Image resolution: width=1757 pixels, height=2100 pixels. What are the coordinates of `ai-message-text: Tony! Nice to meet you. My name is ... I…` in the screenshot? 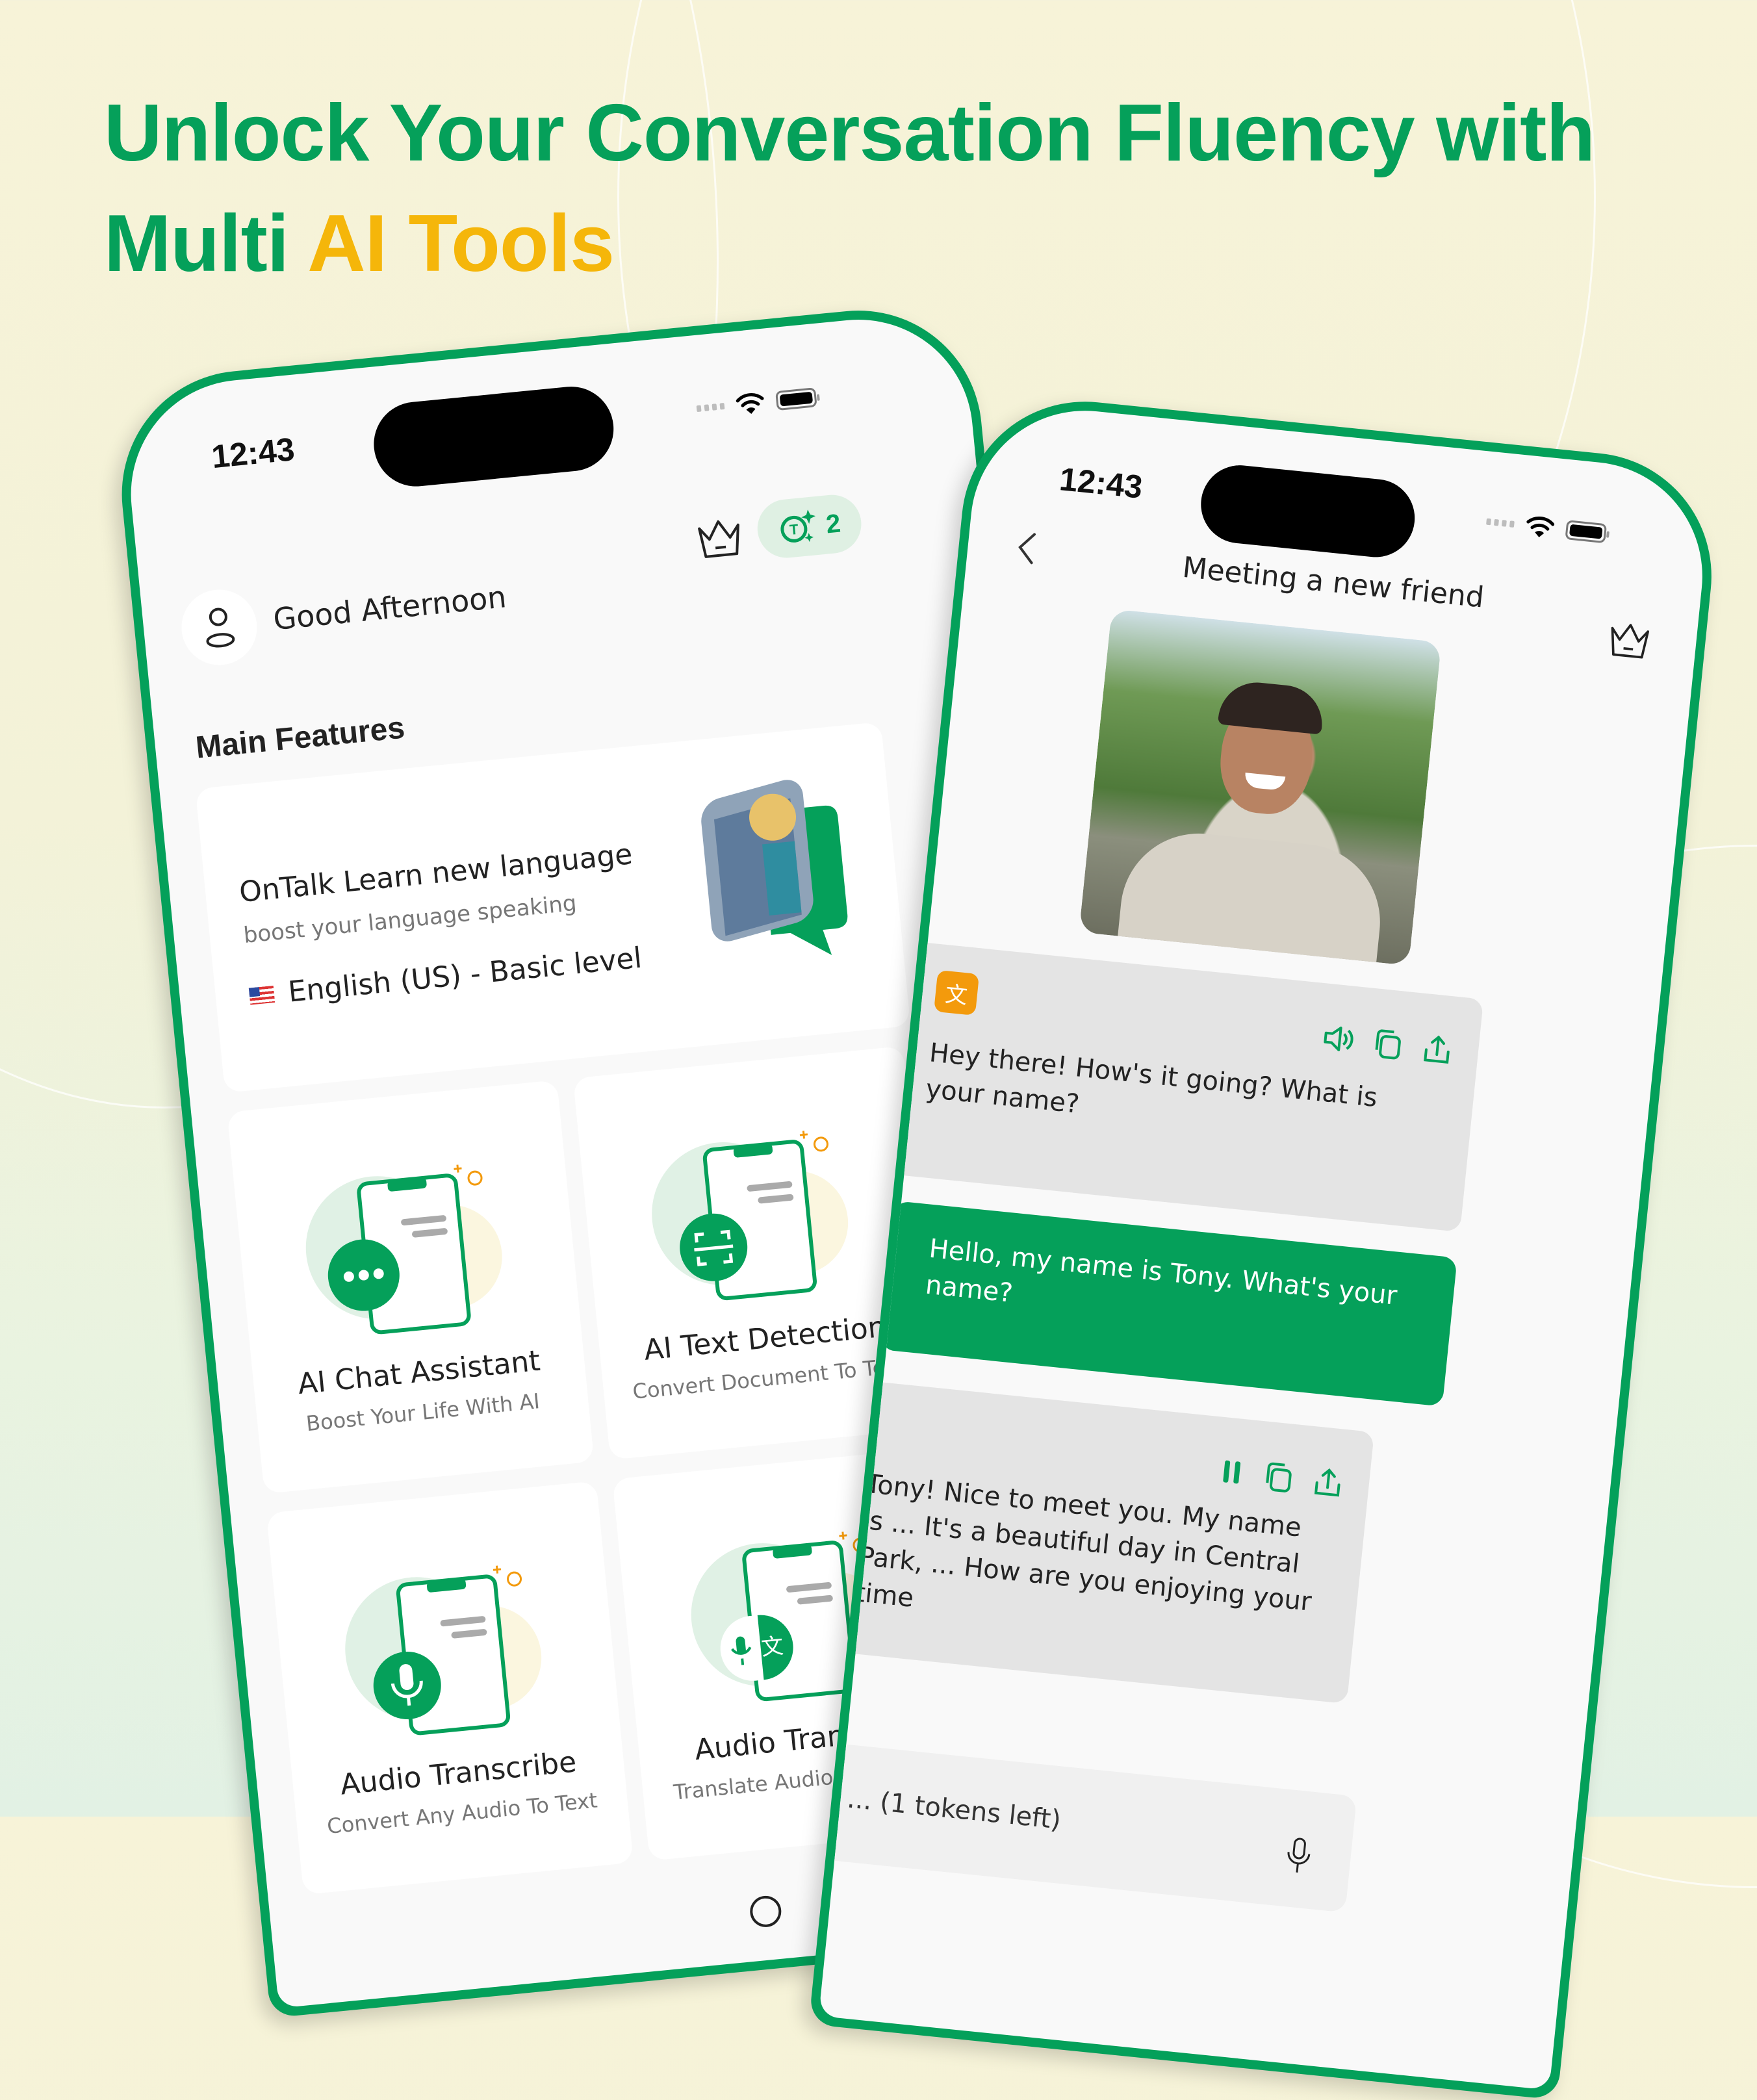 It's located at (1083, 1542).